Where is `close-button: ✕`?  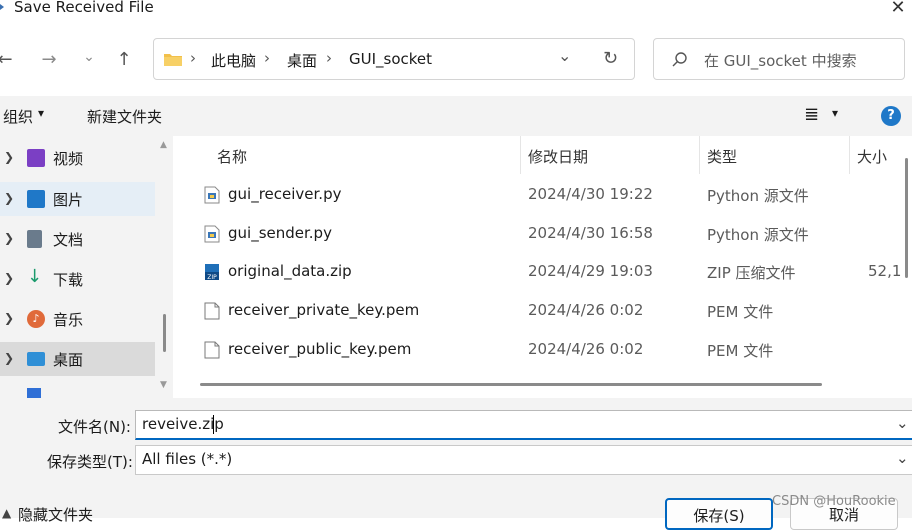 close-button: ✕ is located at coordinates (898, 10).